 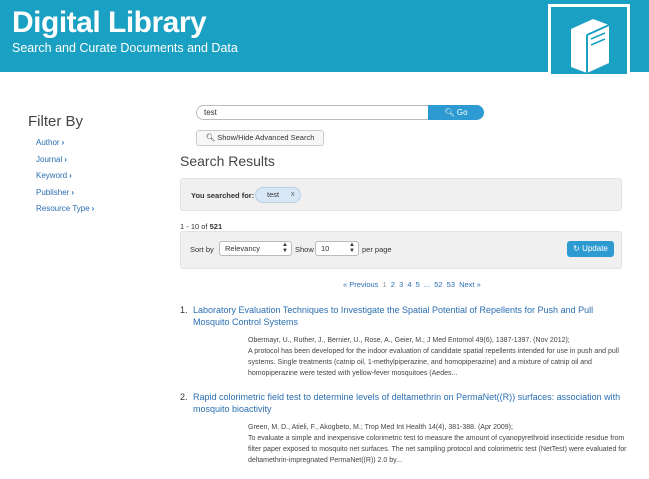 What do you see at coordinates (470, 284) in the screenshot?
I see `pager-next: Next »` at bounding box center [470, 284].